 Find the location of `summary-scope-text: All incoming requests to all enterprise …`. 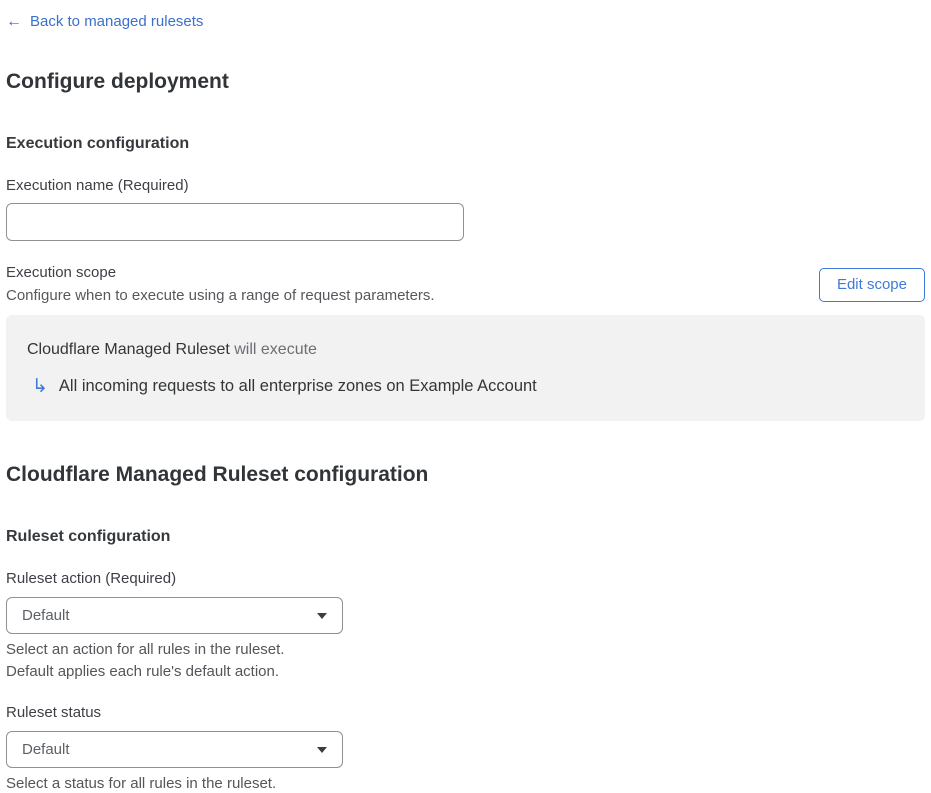

summary-scope-text: All incoming requests to all enterprise … is located at coordinates (297, 386).